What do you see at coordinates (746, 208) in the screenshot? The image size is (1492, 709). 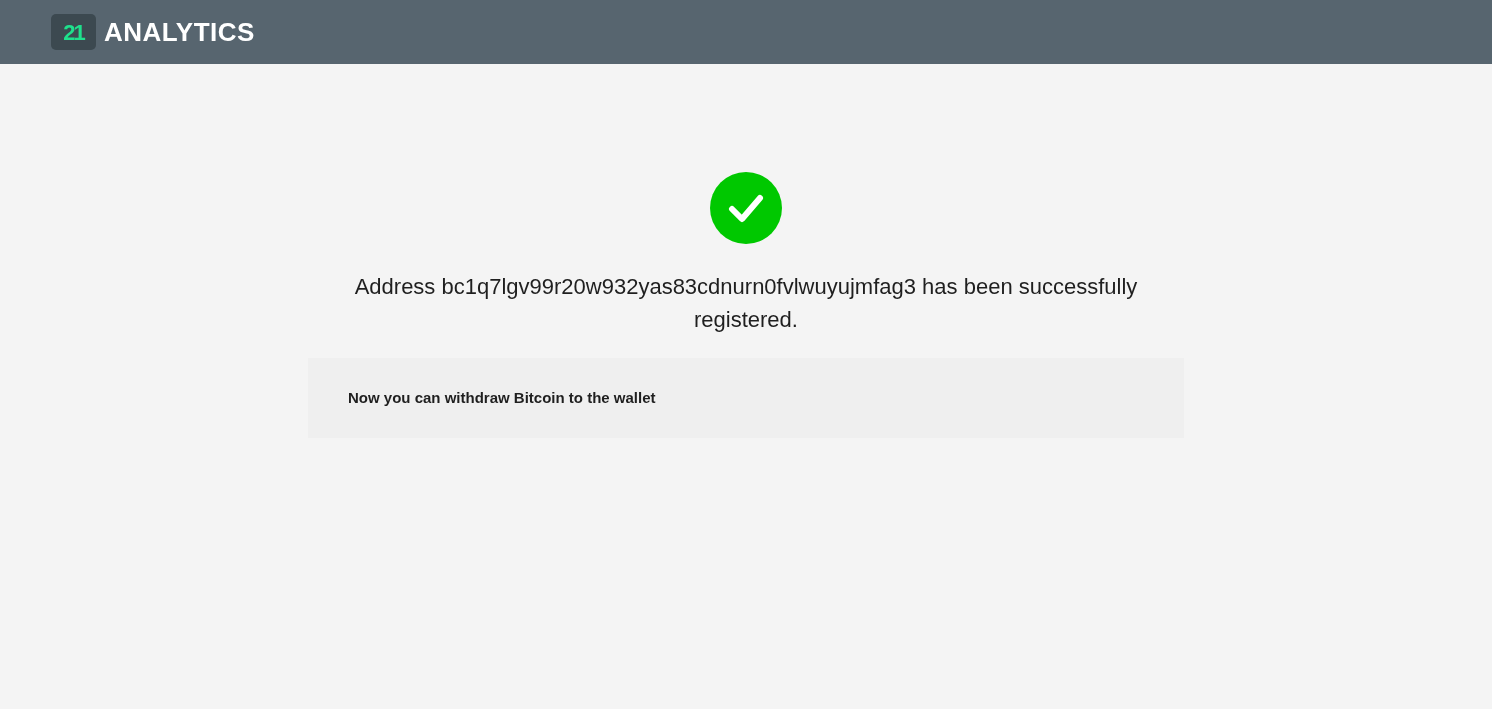 I see `check-circle-icon` at bounding box center [746, 208].